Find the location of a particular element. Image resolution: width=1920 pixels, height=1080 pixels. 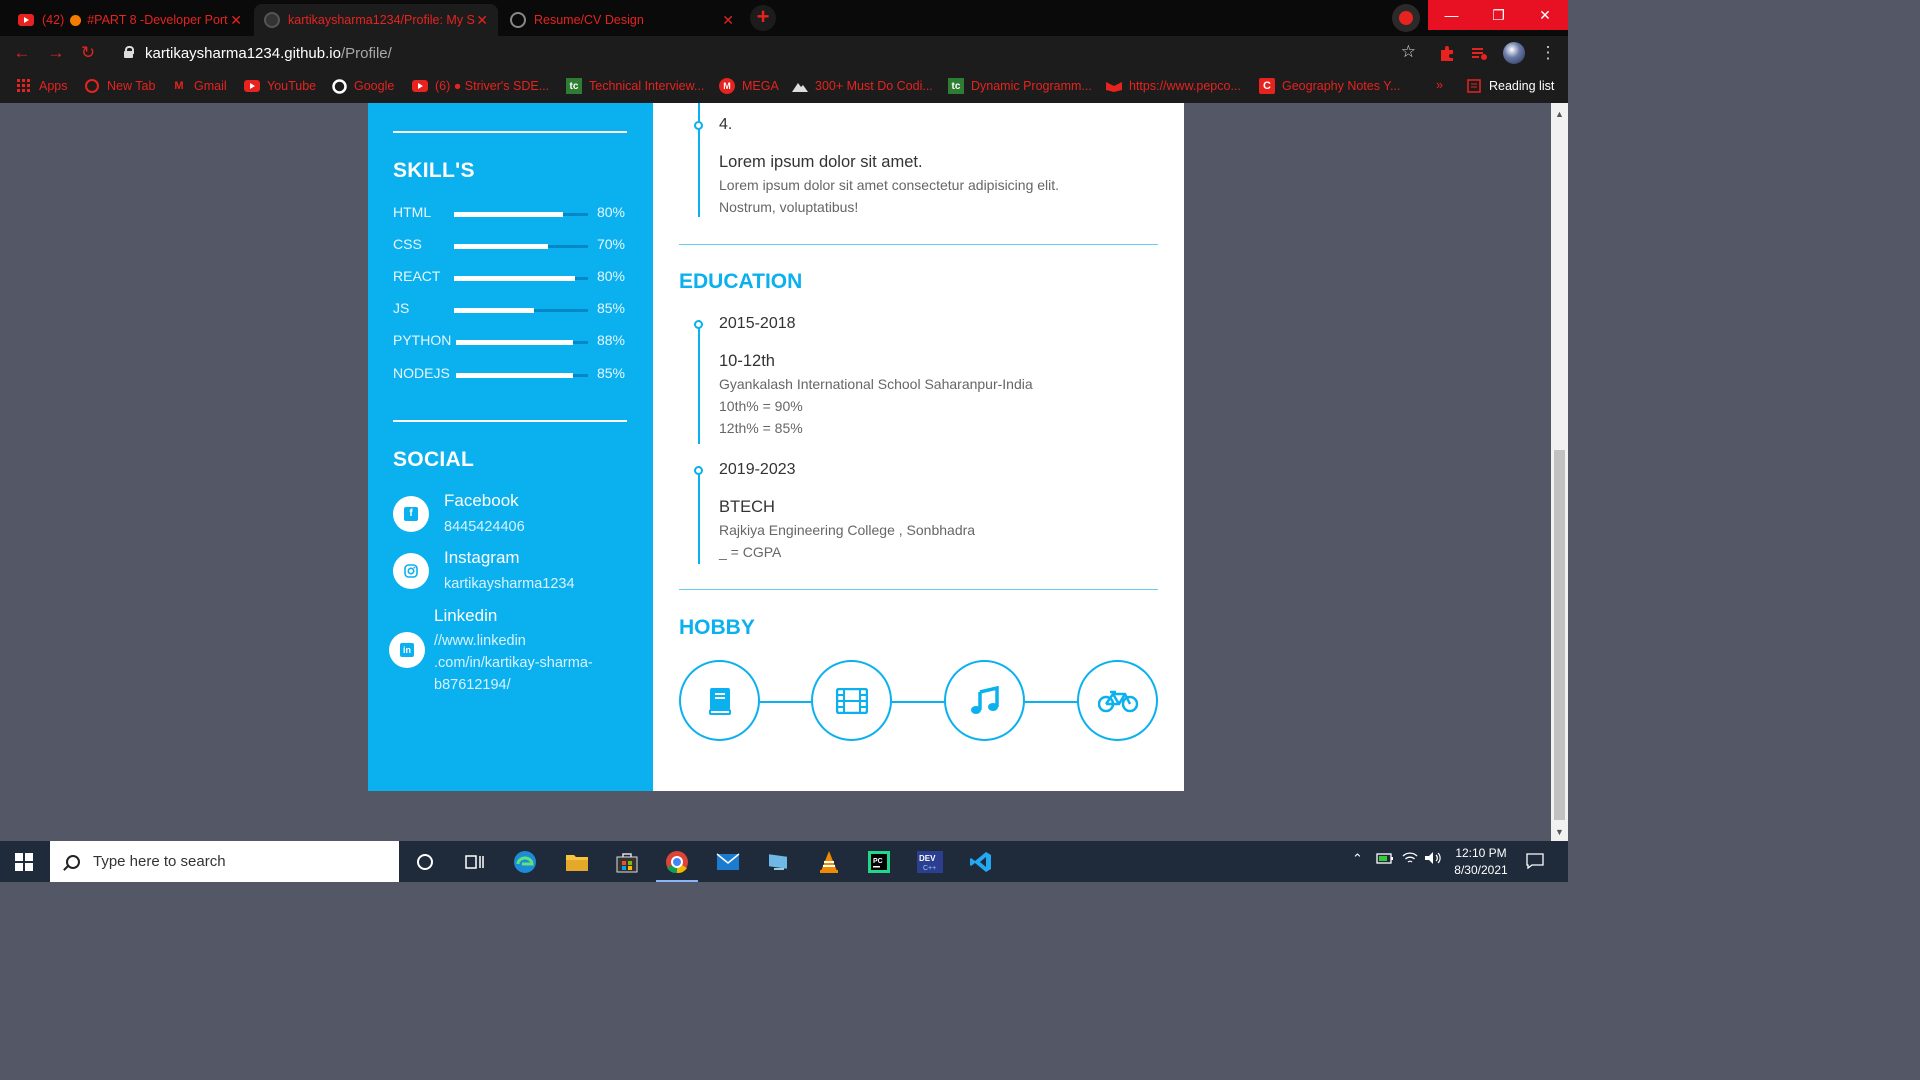

dev-cpp-icon: DEV C++ is located at coordinates (930, 862).